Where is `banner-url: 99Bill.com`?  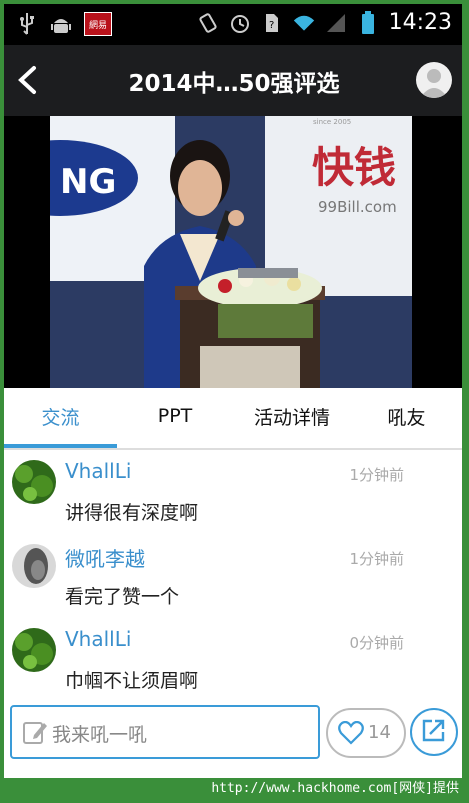 banner-url: 99Bill.com is located at coordinates (357, 207).